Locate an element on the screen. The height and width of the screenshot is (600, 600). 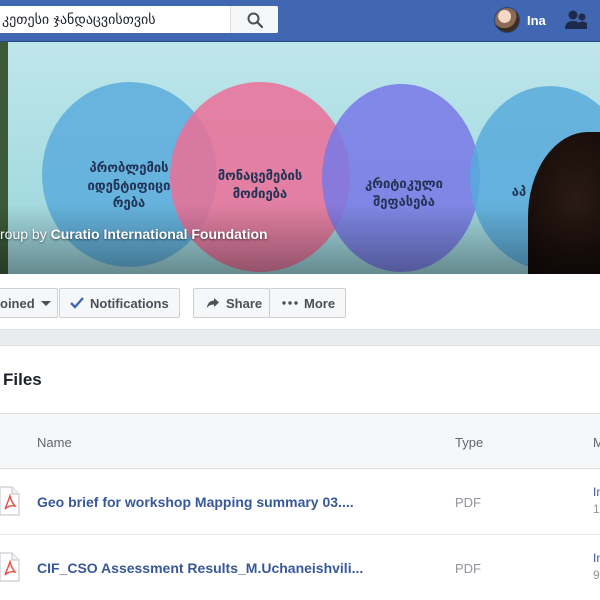
notifications-button: Notifications is located at coordinates (119, 303).